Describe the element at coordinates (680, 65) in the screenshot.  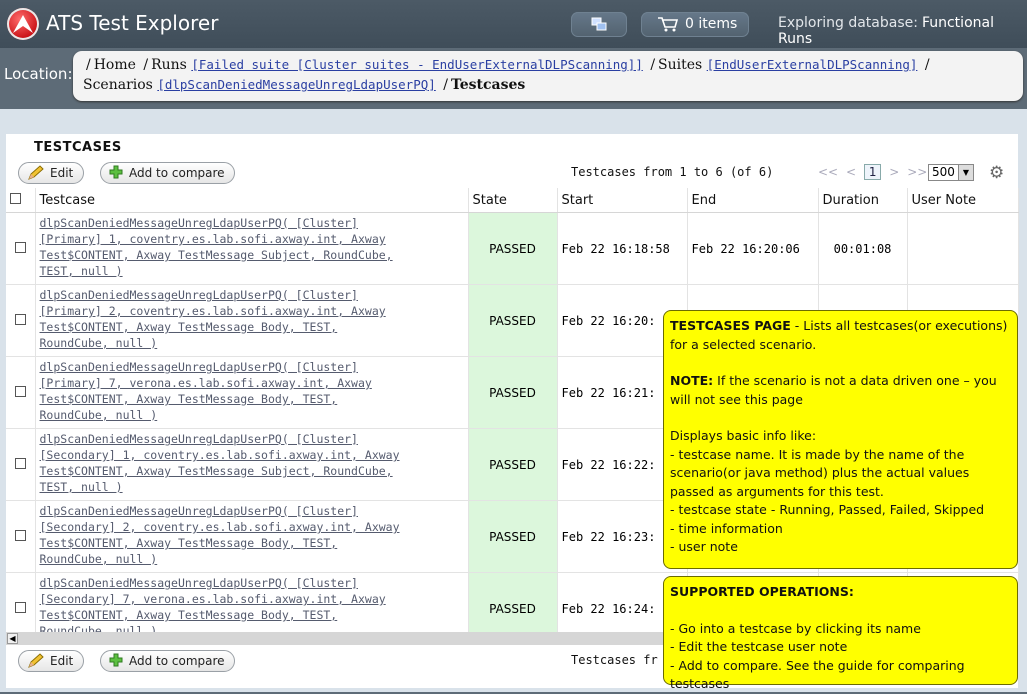
I see `crumb-suites: Suites` at that location.